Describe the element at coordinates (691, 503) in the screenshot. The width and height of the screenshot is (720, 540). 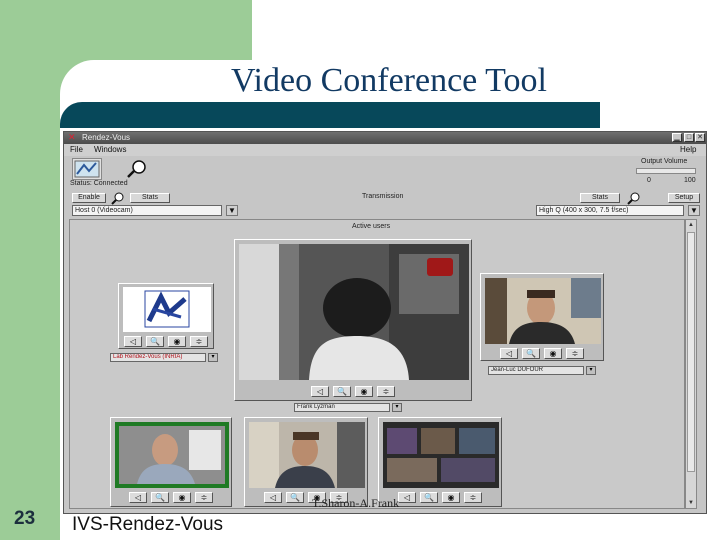
I see `scroll-down-icon: ▼` at that location.